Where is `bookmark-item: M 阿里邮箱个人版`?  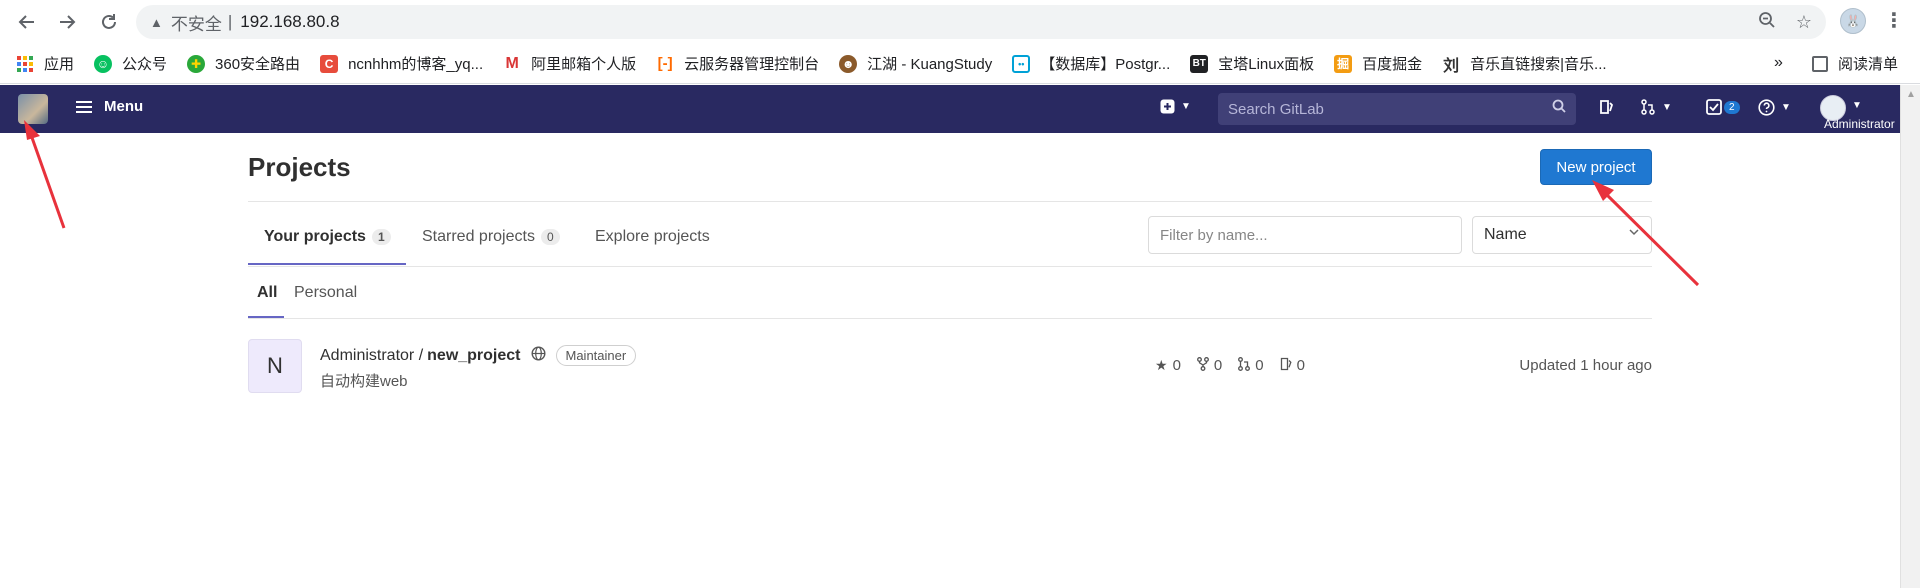
bookmark-item: M 阿里邮箱个人版 is located at coordinates (569, 63).